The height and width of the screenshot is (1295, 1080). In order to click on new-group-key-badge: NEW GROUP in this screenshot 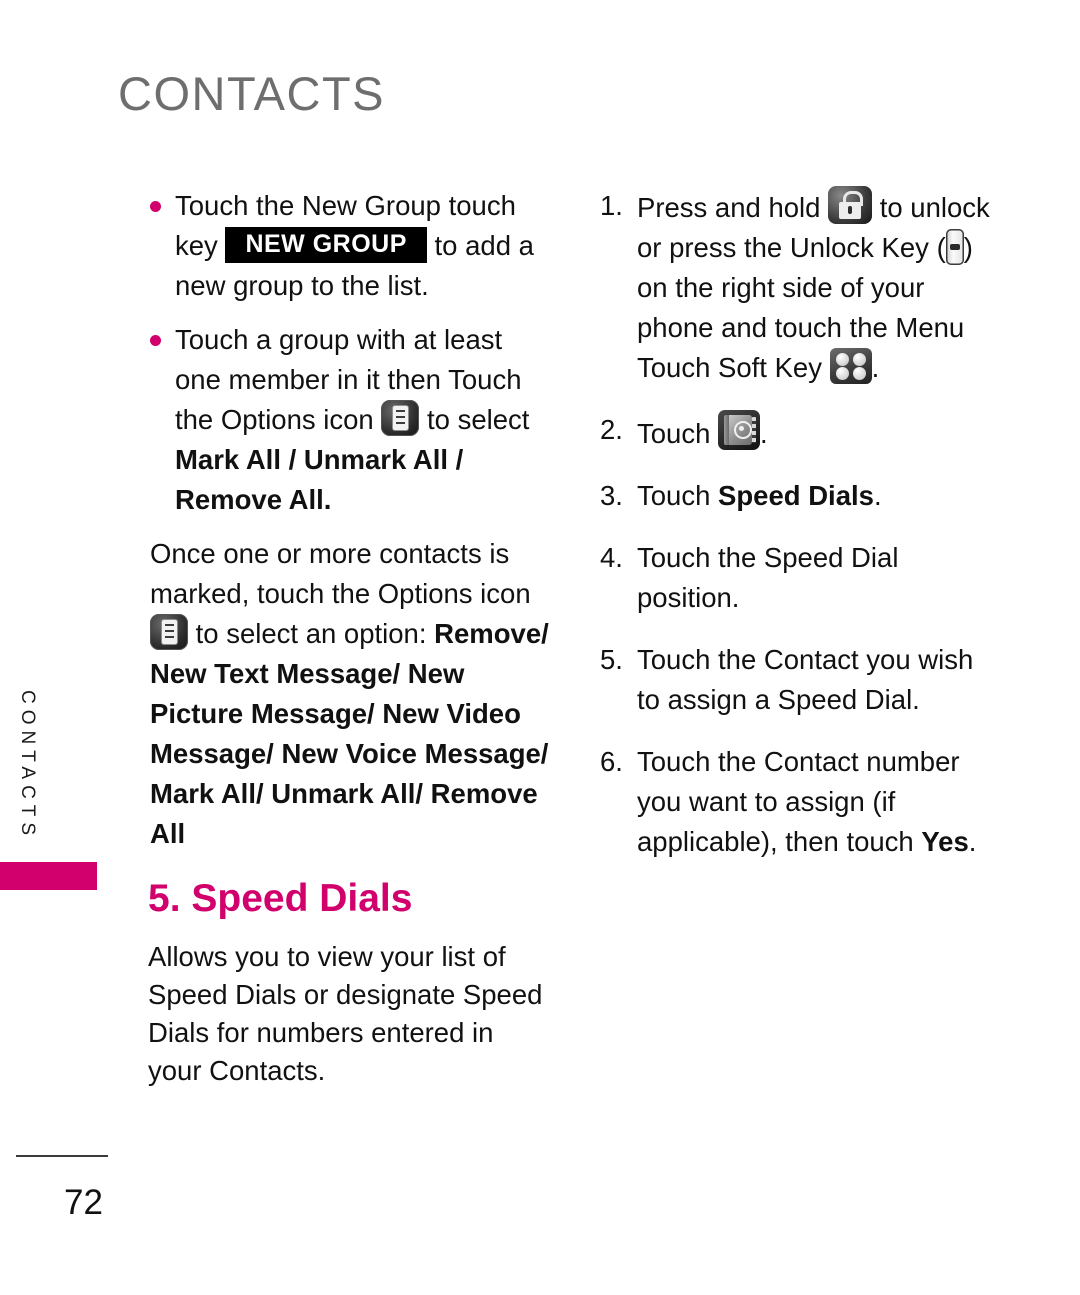, I will do `click(326, 245)`.